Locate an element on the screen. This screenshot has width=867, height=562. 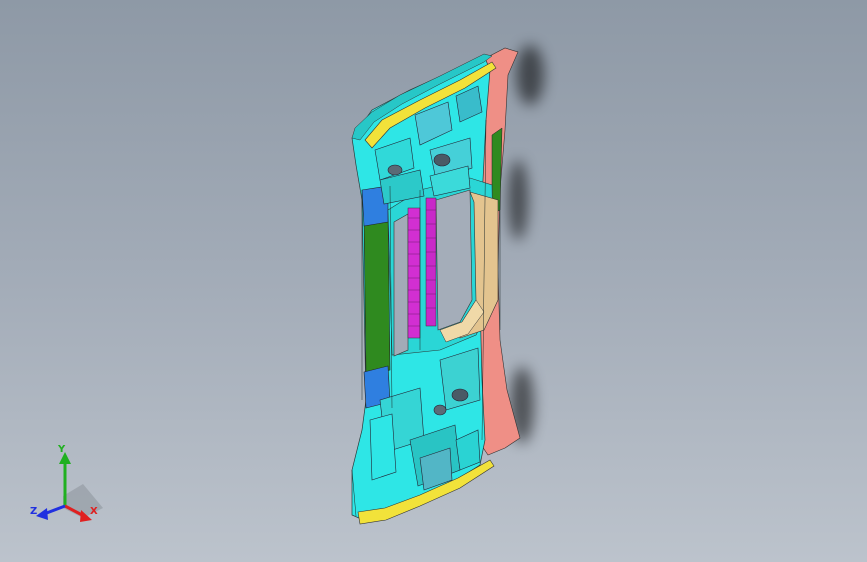
center-grill-opening is located at coordinates (454, 260).